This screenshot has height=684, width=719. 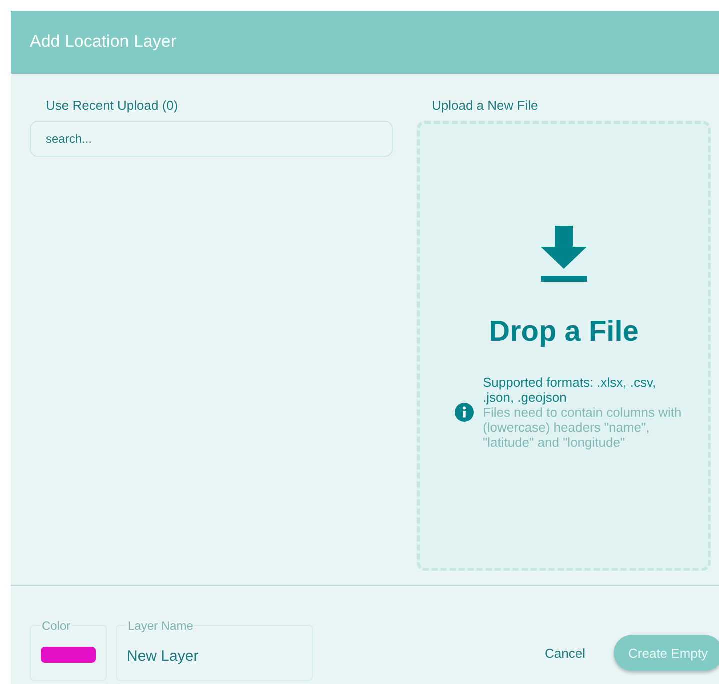 What do you see at coordinates (564, 254) in the screenshot?
I see `download-icon` at bounding box center [564, 254].